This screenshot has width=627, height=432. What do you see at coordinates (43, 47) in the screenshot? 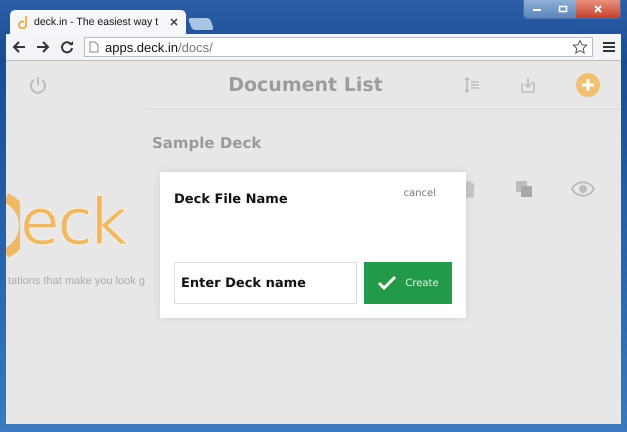
I see `forward-icon` at bounding box center [43, 47].